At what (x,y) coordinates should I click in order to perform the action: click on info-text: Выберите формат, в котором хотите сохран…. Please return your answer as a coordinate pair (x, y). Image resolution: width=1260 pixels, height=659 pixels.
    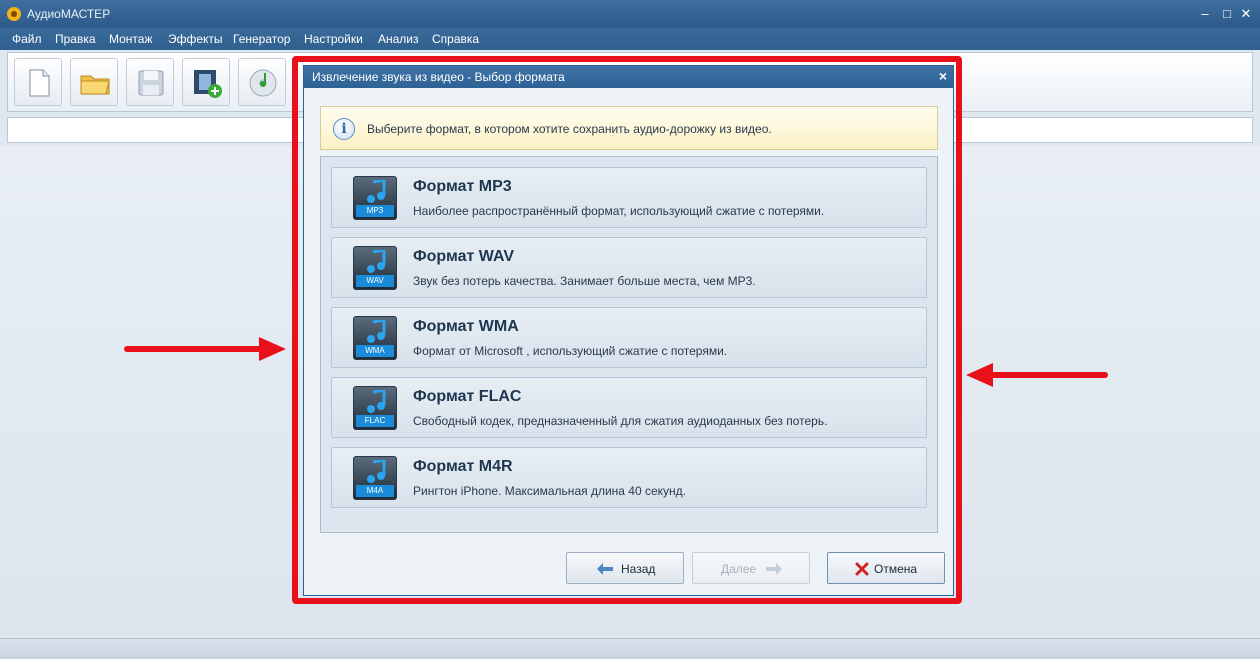
    Looking at the image, I should click on (569, 129).